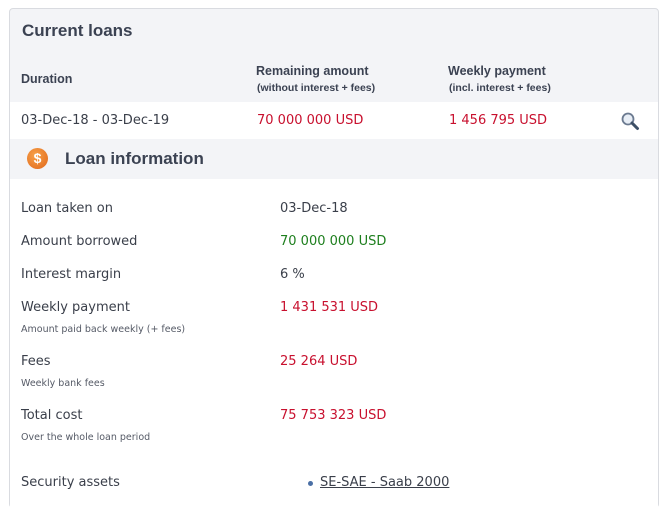 The image size is (669, 509). What do you see at coordinates (95, 120) in the screenshot?
I see `loan-duration: 03-Dec-18 - 03-Dec-19` at bounding box center [95, 120].